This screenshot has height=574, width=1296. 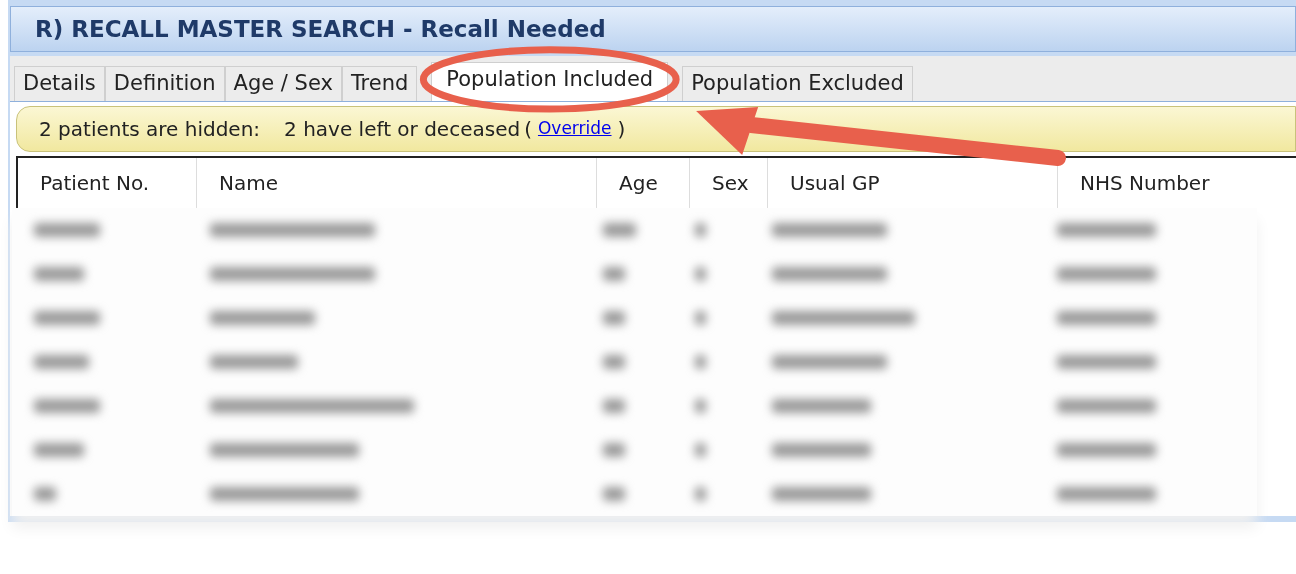 I want to click on hidden-reason-text: 2 have left or deceased, so click(x=402, y=129).